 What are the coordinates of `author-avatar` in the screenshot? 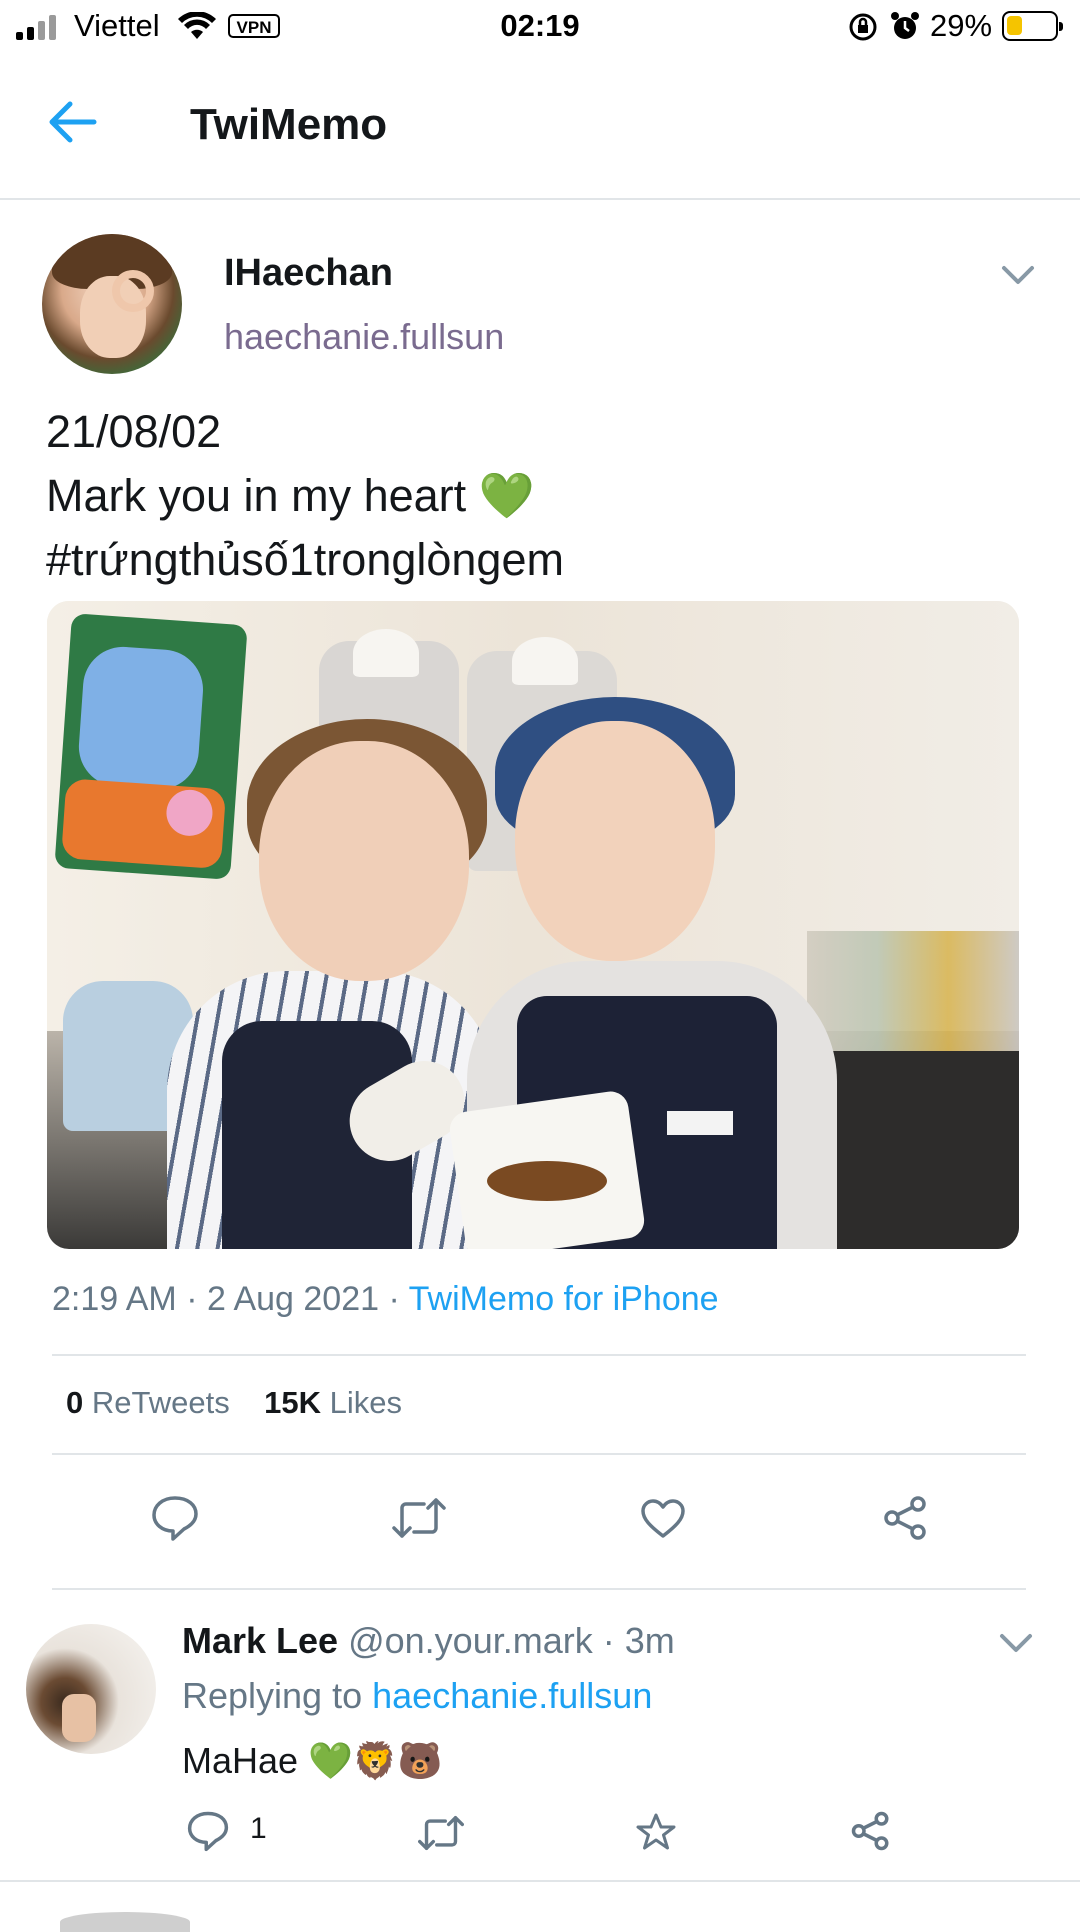 It's located at (112, 304).